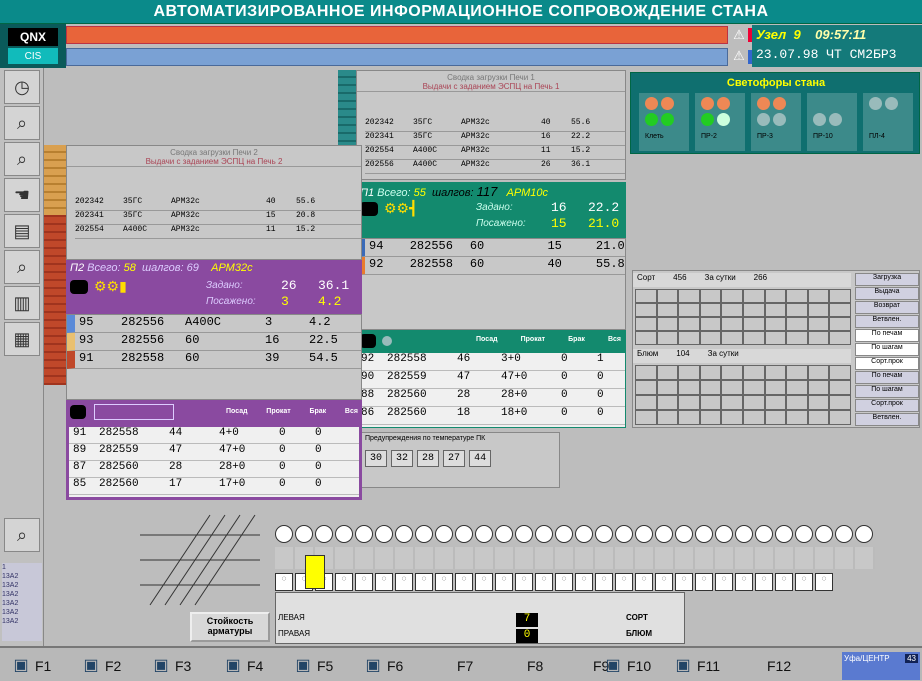 The image size is (922, 681). I want to click on table-row: 87 282560 28 28+0 0 0, so click(214, 469).